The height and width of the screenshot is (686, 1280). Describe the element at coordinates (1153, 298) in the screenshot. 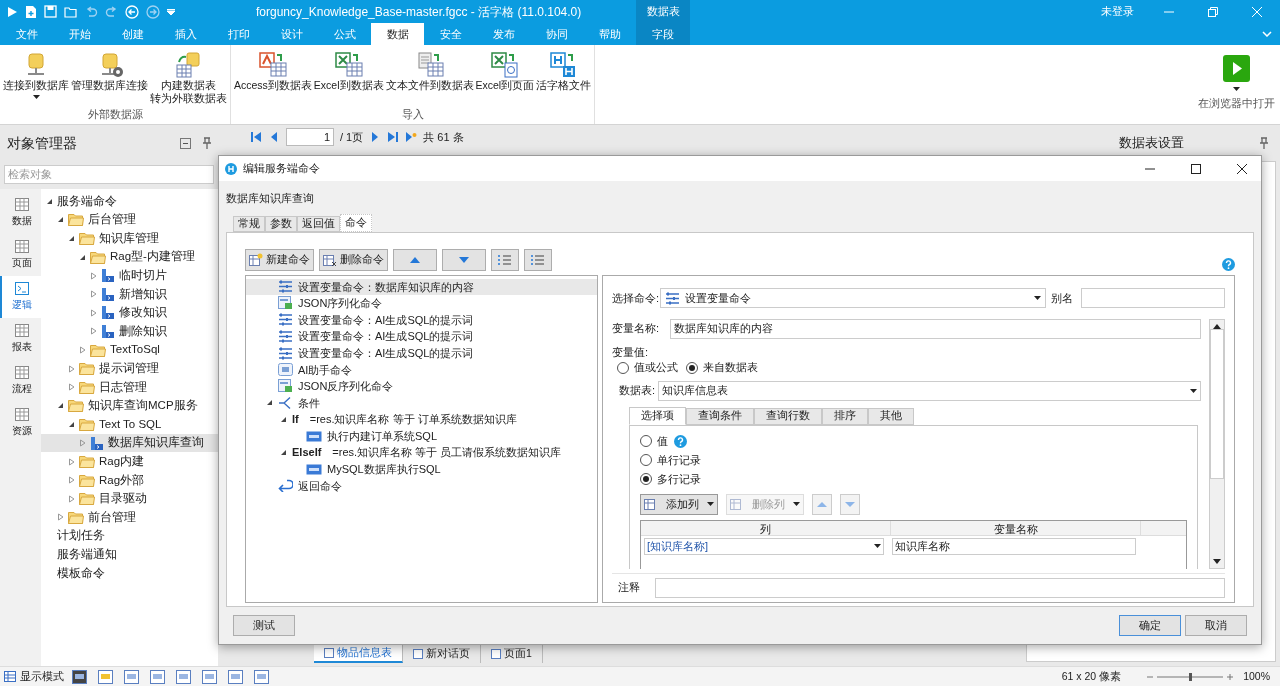

I see `alias-field` at that location.